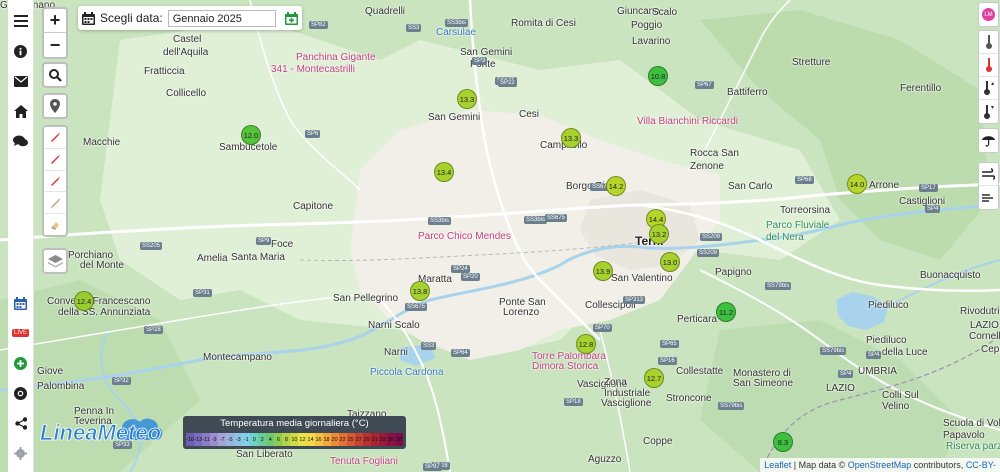  I want to click on place-label: Convento Francescano, so click(99, 301).